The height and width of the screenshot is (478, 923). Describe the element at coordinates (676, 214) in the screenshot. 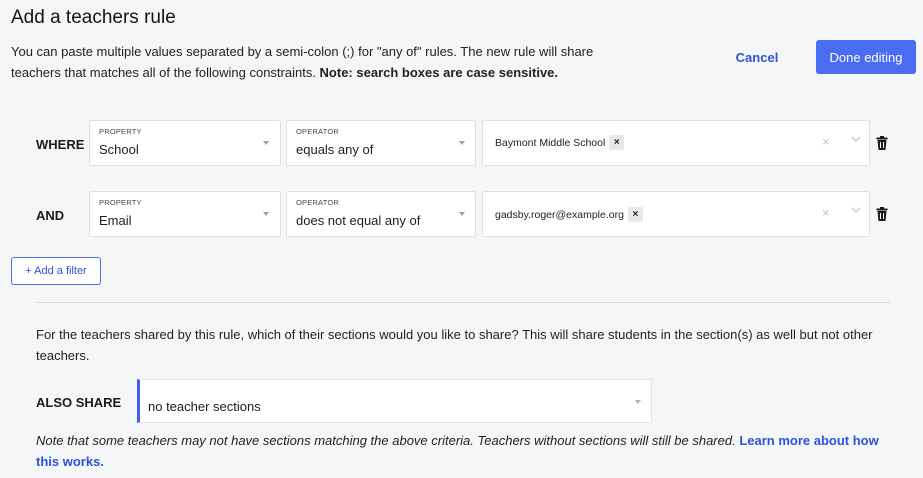

I see `values-multiselect: gadsby.roger@example.org × ×` at that location.